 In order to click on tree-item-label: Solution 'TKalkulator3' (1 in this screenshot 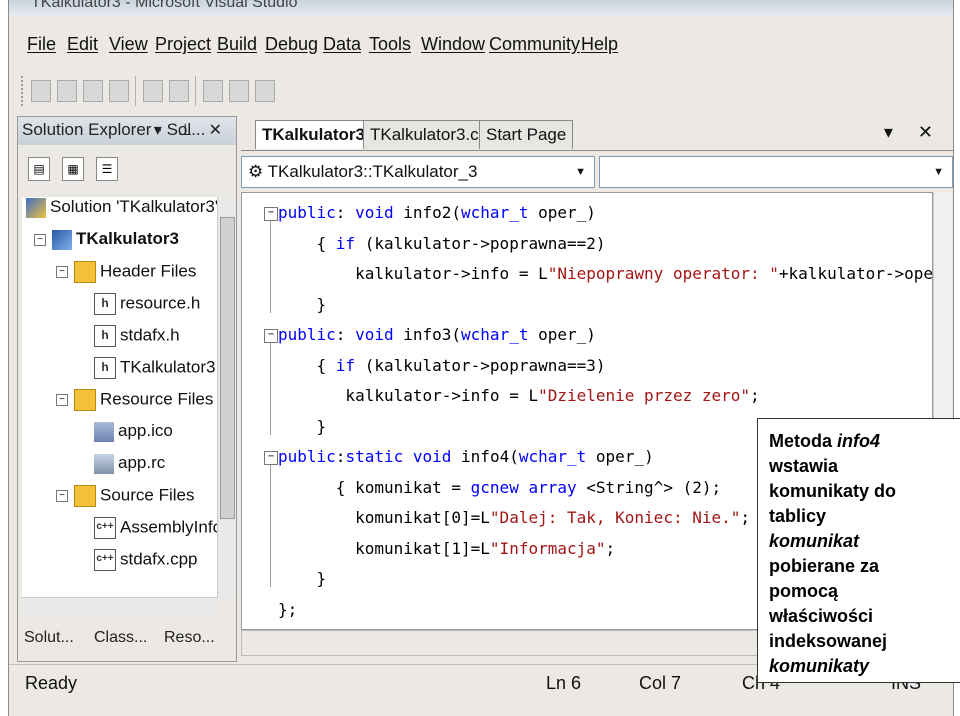, I will do `click(134, 206)`.